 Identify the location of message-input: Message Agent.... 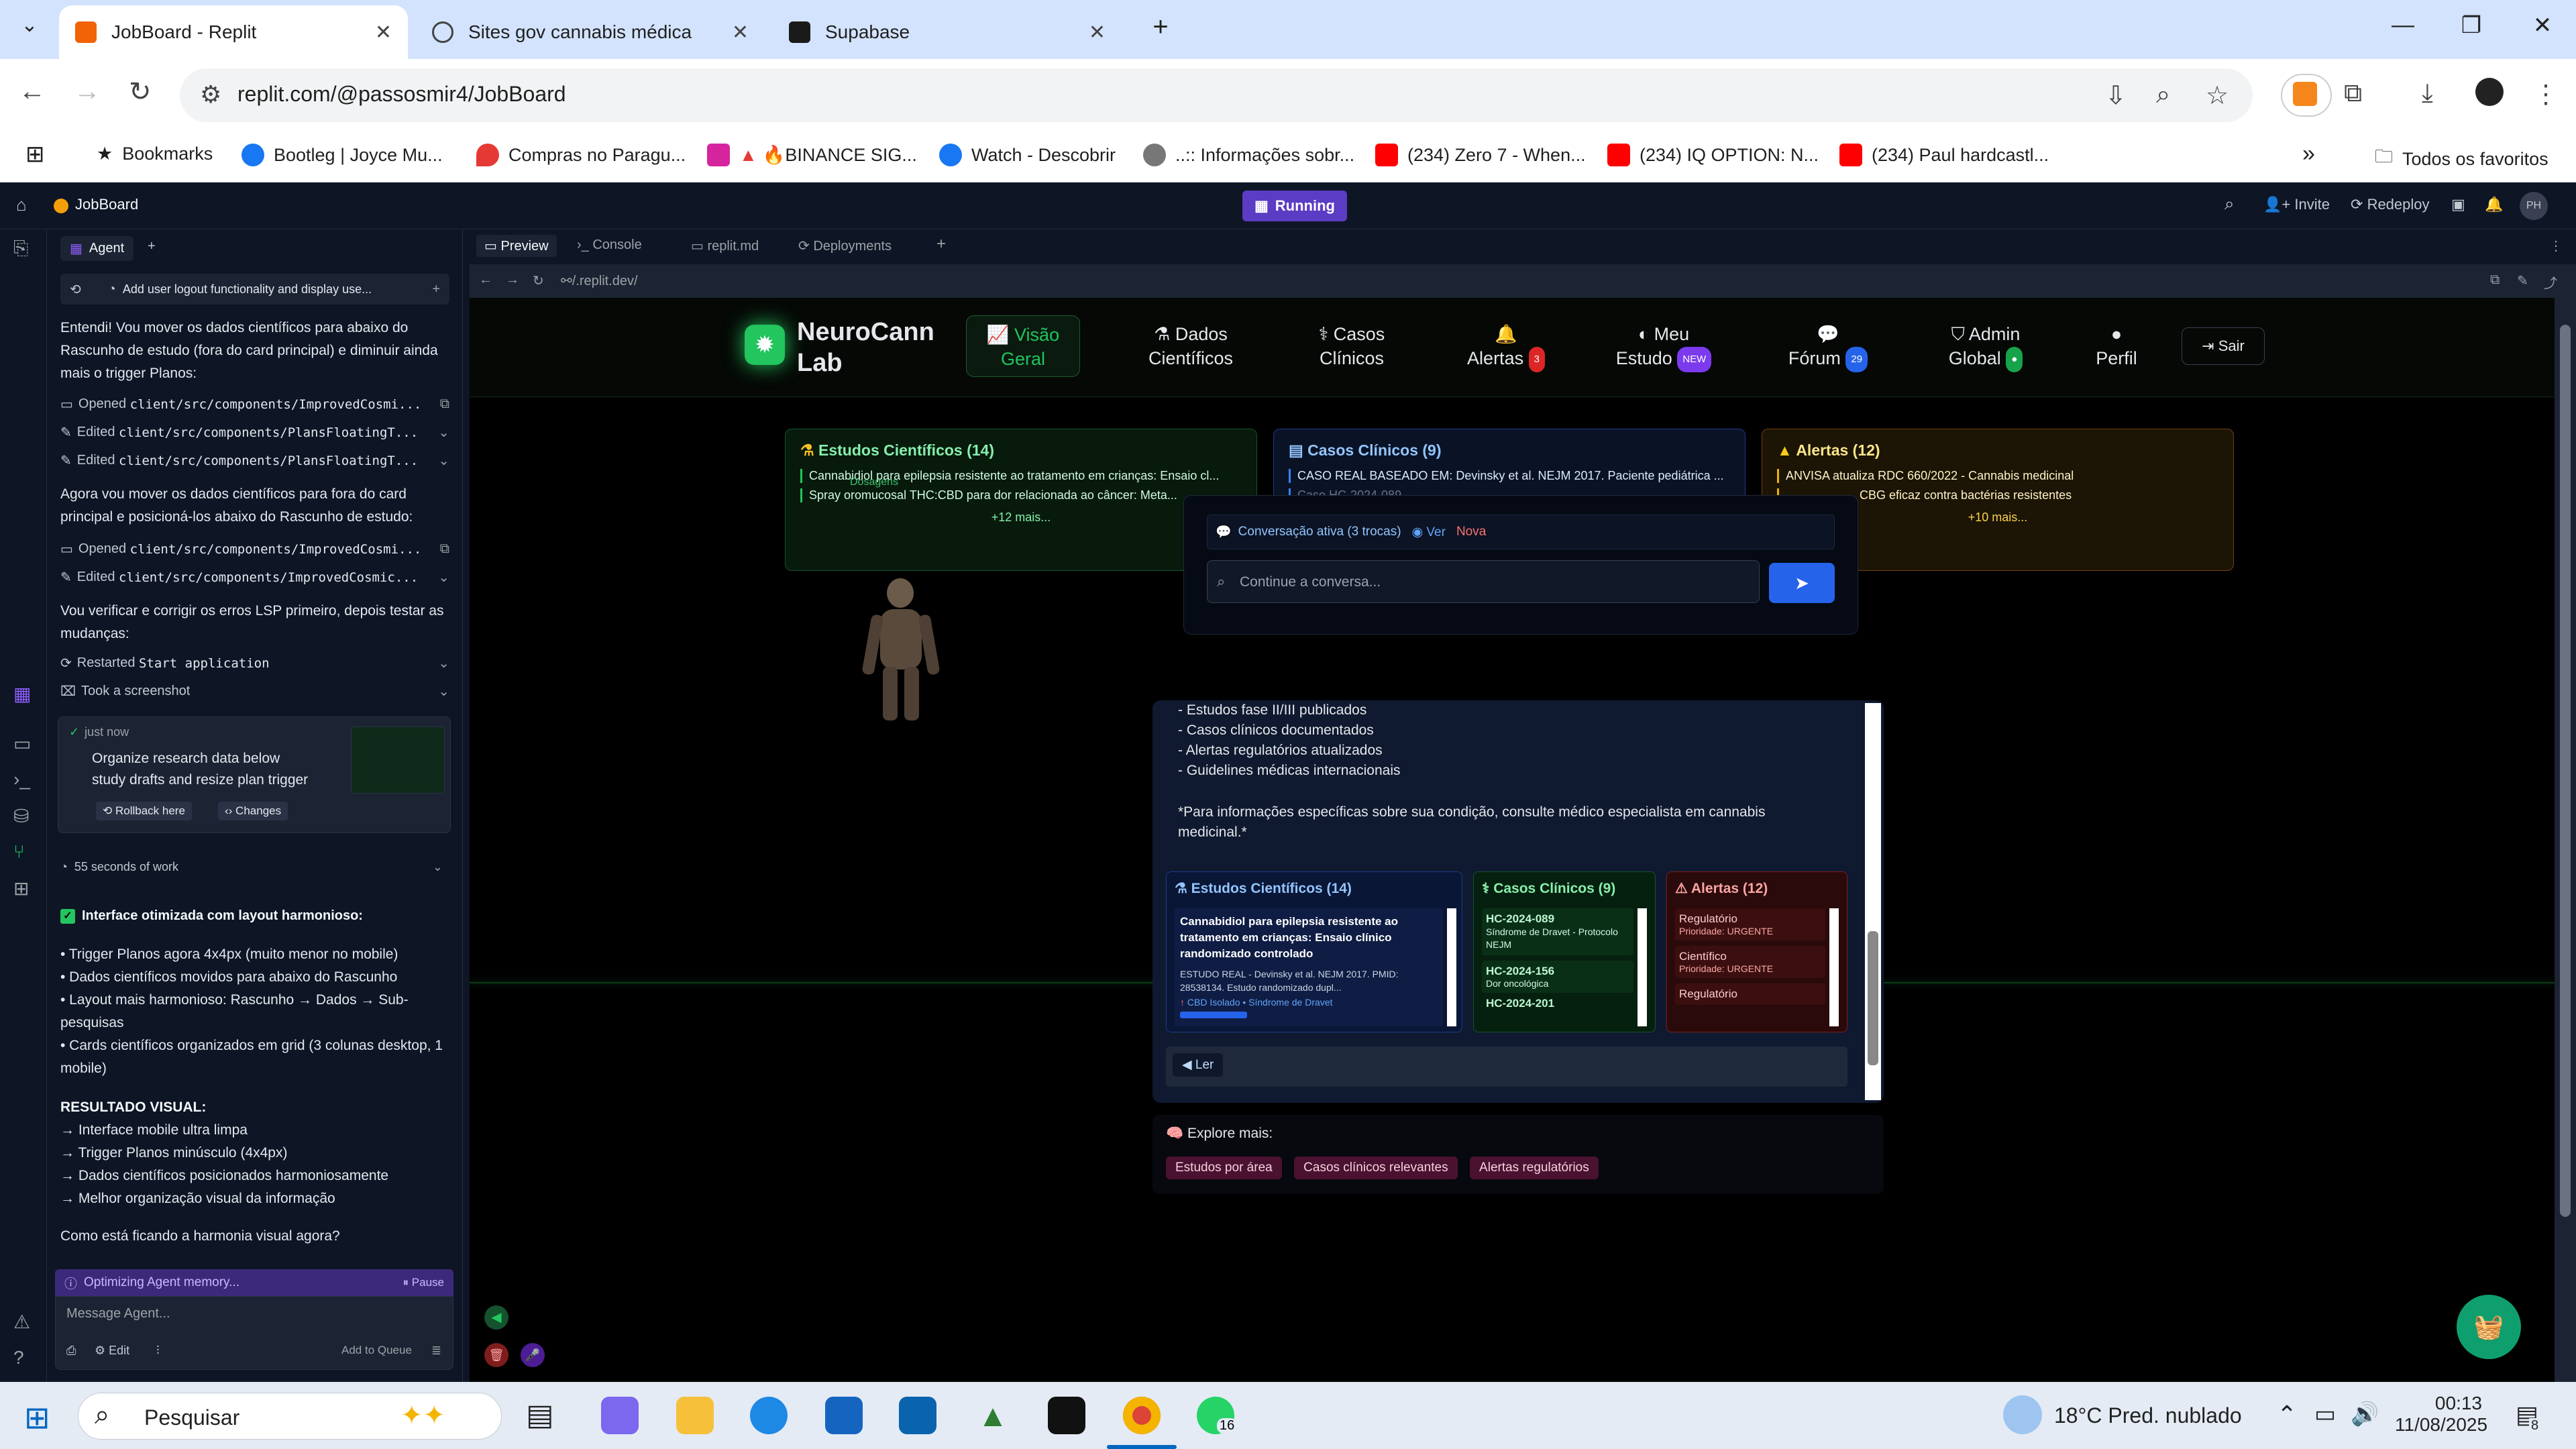
(118, 1314).